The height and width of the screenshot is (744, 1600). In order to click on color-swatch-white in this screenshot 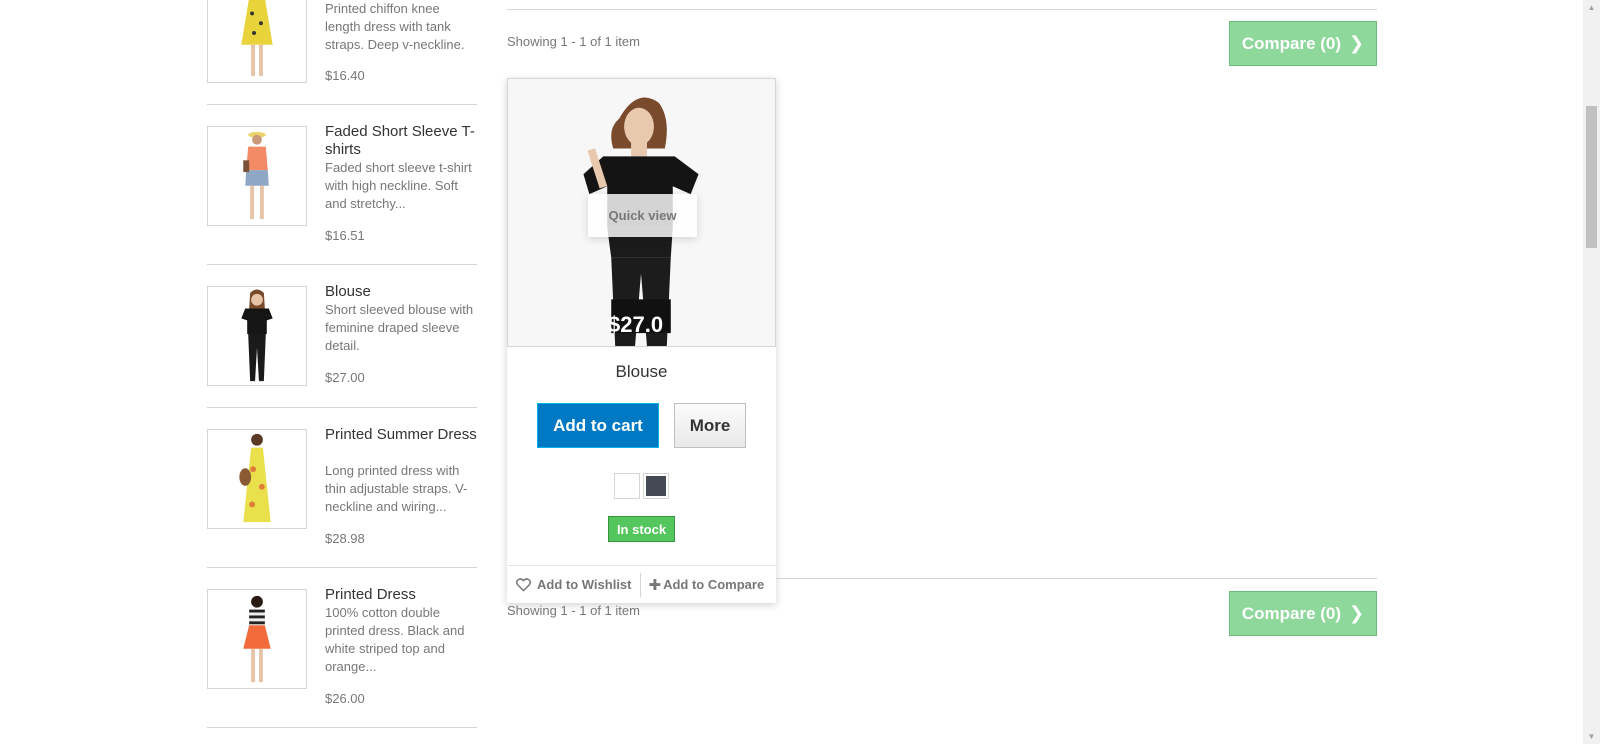, I will do `click(627, 486)`.